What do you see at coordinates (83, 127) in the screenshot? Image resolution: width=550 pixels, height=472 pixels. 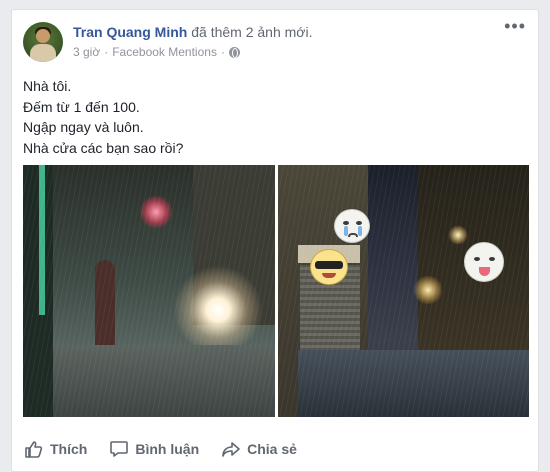 I see `post-text-line: Ngập ngay và luôn.` at bounding box center [83, 127].